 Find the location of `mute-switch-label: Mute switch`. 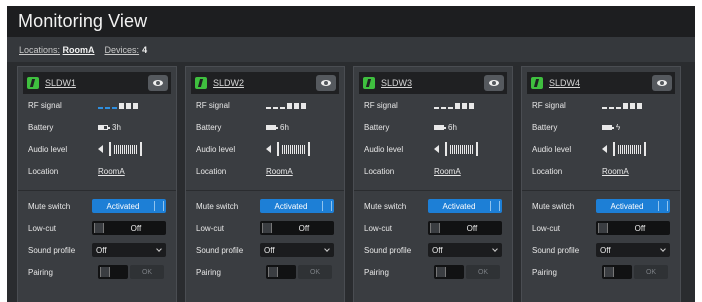

mute-switch-label: Mute switch is located at coordinates (385, 206).